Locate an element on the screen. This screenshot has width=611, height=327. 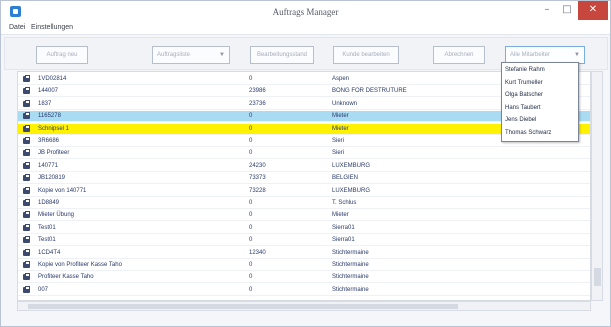
window-title: Auftrags Manager is located at coordinates (305, 12).